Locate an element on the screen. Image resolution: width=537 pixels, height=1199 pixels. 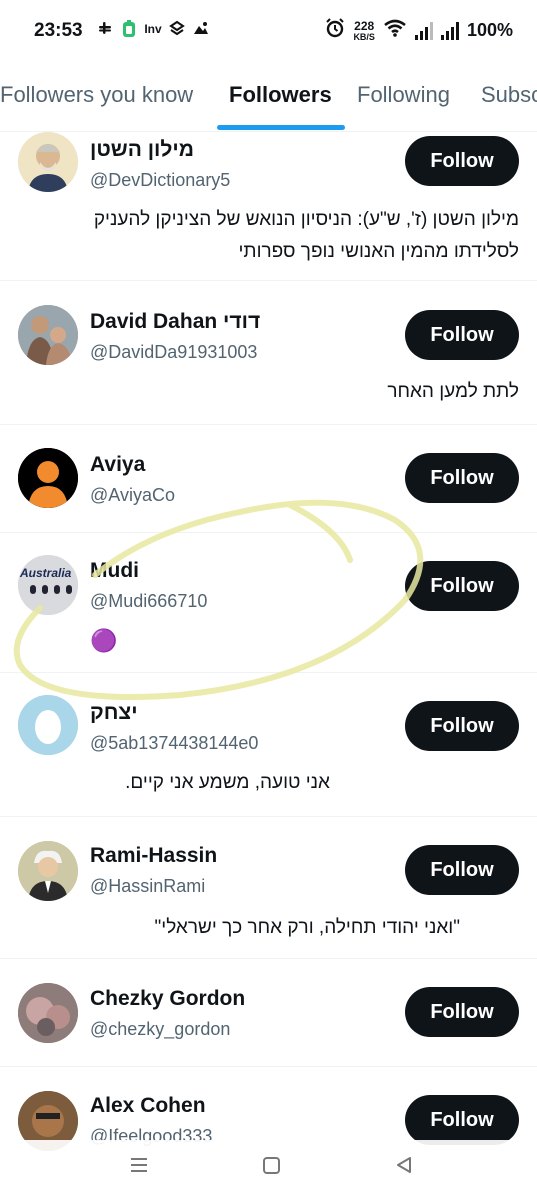
follower-bio: לתת למען האחר is located at coordinates (453, 391).